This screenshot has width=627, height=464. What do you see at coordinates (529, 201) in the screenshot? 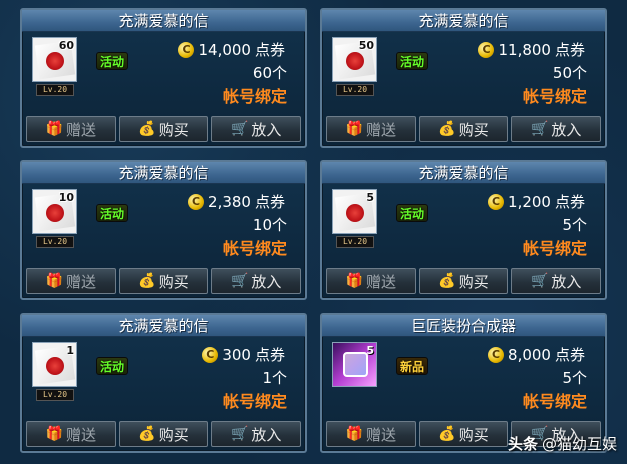
I see `price-value: 1,200` at bounding box center [529, 201].